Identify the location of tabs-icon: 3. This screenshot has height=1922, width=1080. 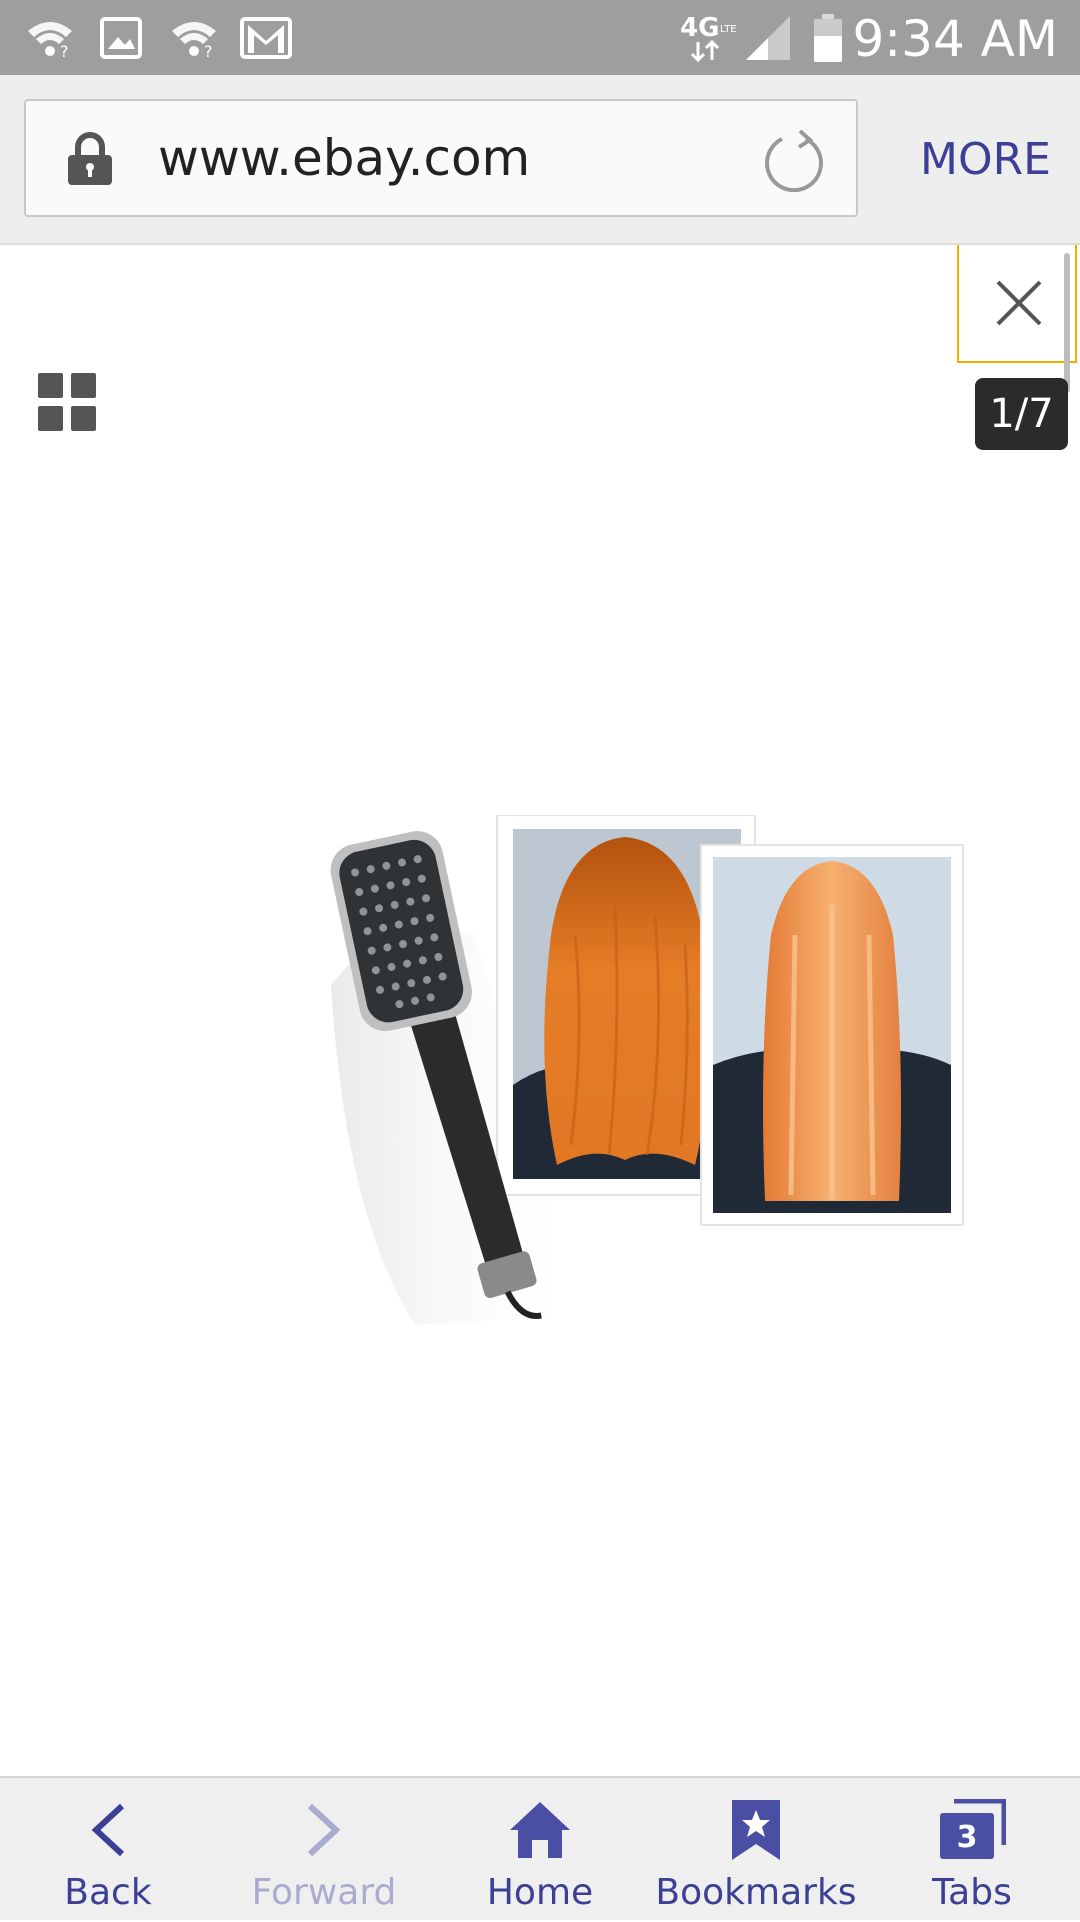
(972, 1830).